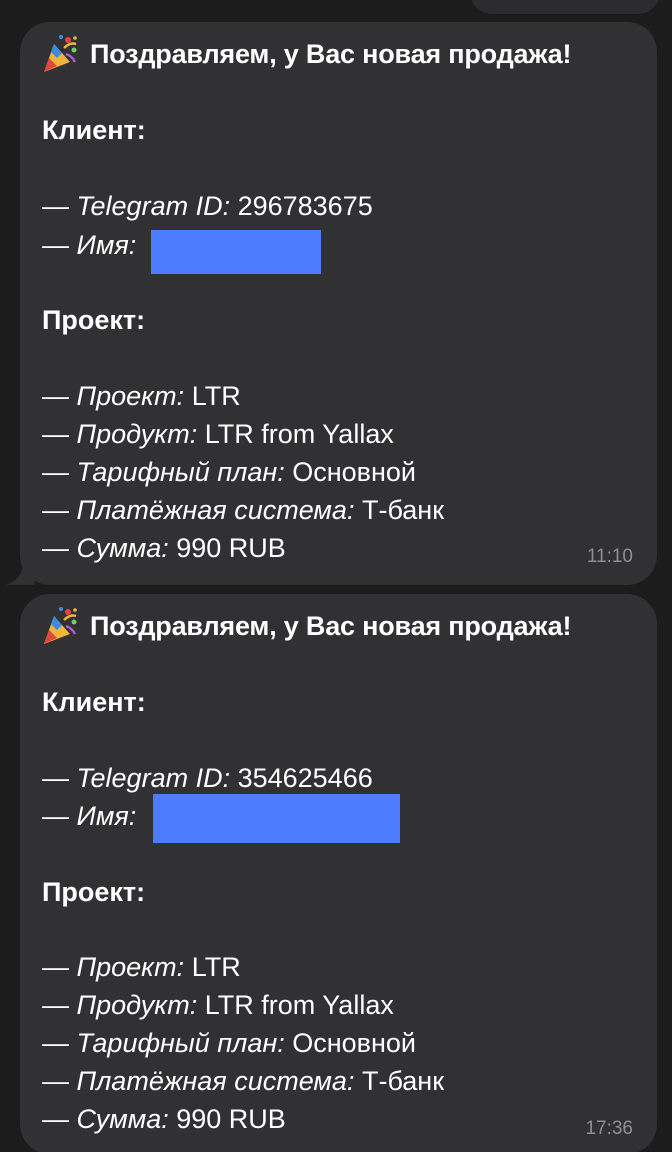 The image size is (672, 1152). Describe the element at coordinates (301, 206) in the screenshot. I see `telegram-id-value: 296783675` at that location.